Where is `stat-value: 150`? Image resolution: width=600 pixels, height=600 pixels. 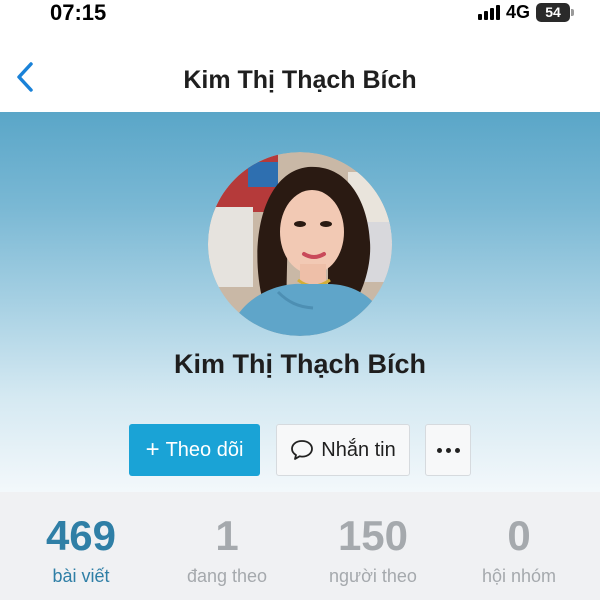 stat-value: 150 is located at coordinates (373, 535).